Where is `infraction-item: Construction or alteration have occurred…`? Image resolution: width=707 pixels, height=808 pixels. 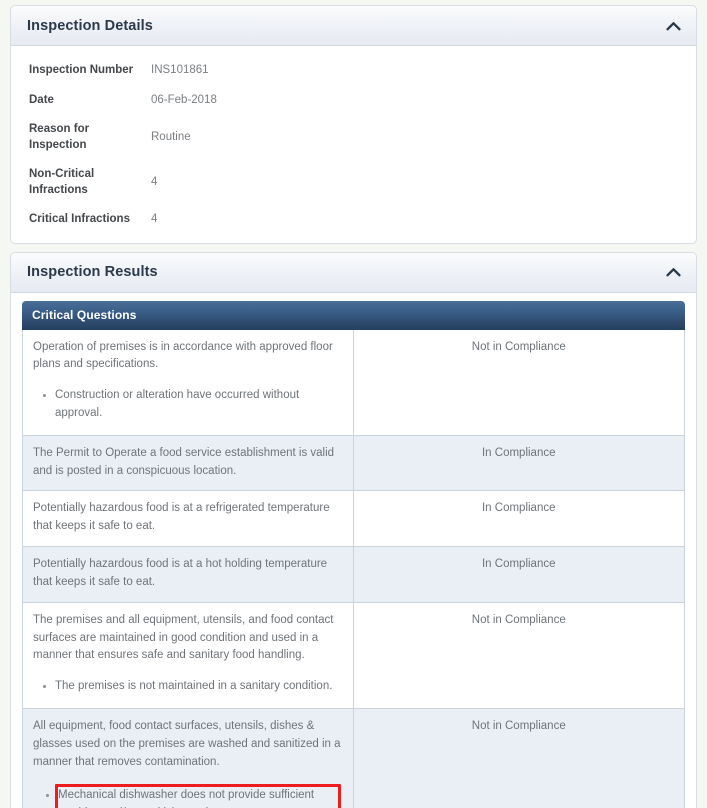 infraction-item: Construction or alteration have occurred… is located at coordinates (192, 405).